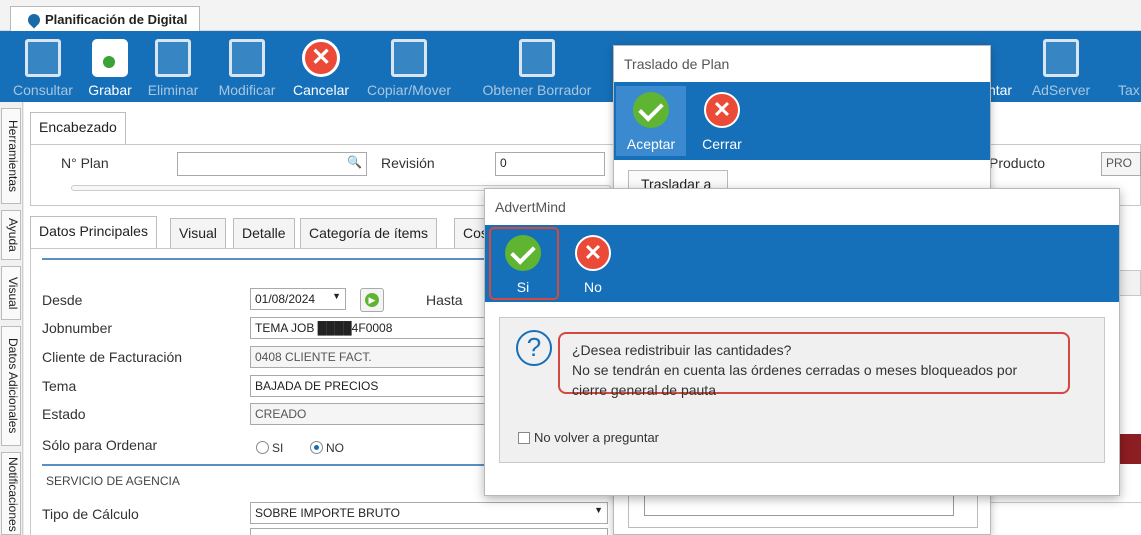 Image resolution: width=1141 pixels, height=535 pixels. I want to click on tax-label: Tax, so click(1129, 90).